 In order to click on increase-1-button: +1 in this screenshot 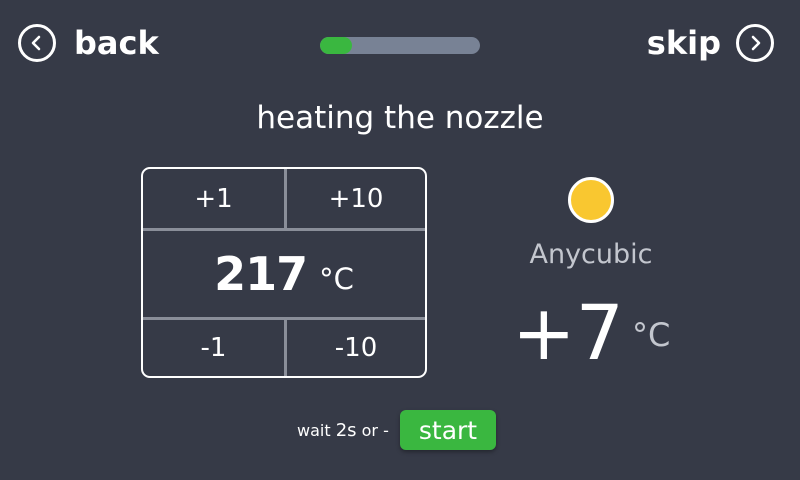, I will do `click(213, 198)`.